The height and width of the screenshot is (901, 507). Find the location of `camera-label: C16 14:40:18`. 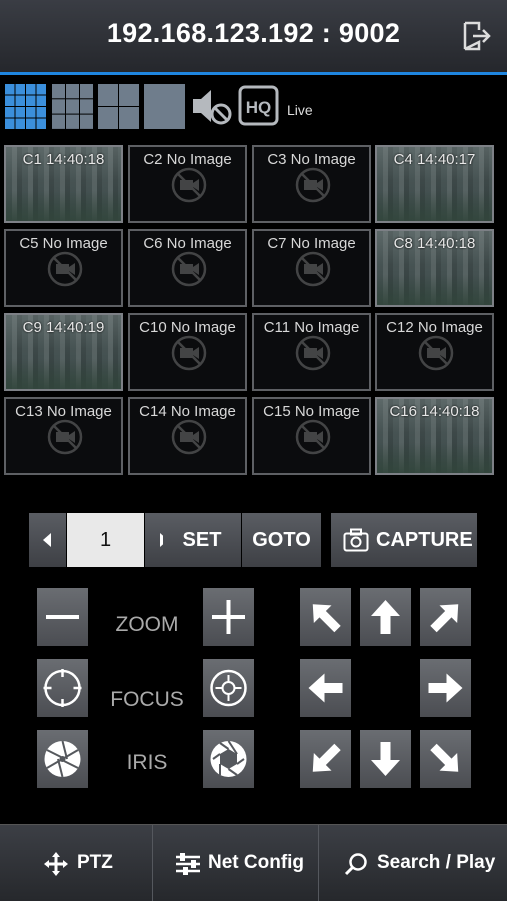

camera-label: C16 14:40:18 is located at coordinates (434, 411).